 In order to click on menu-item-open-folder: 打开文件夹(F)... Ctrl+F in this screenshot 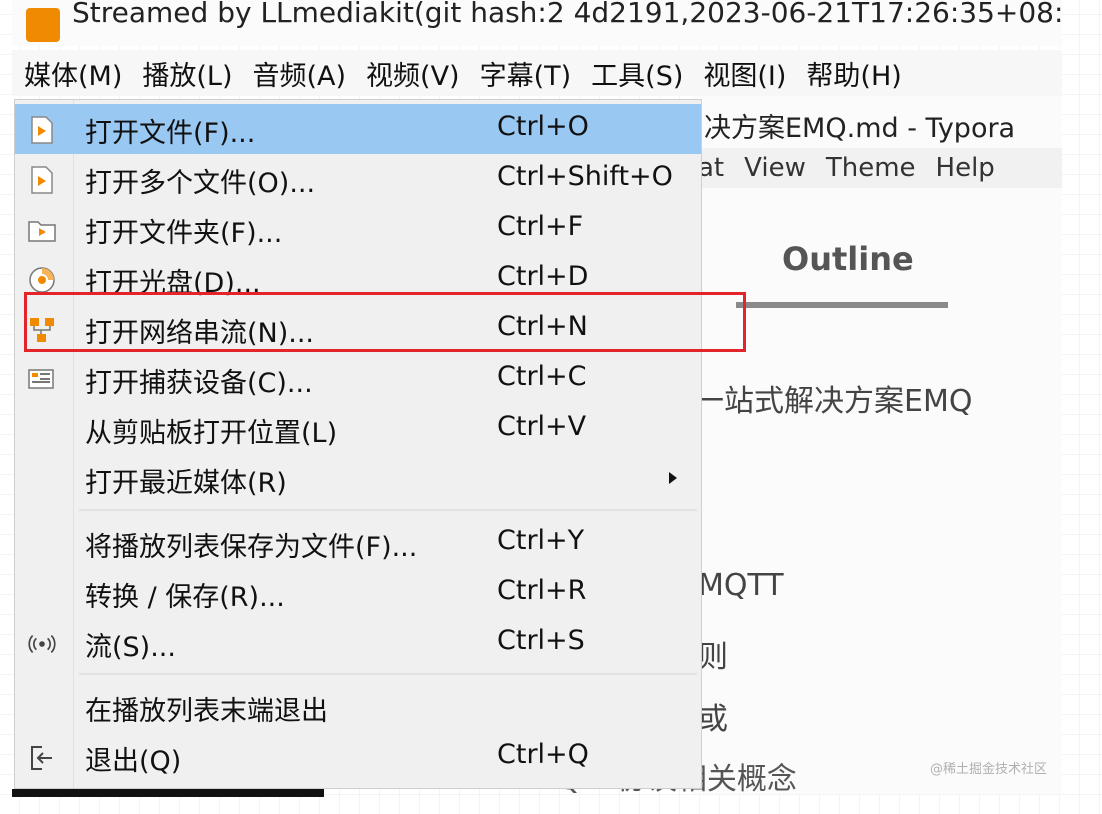, I will do `click(358, 229)`.